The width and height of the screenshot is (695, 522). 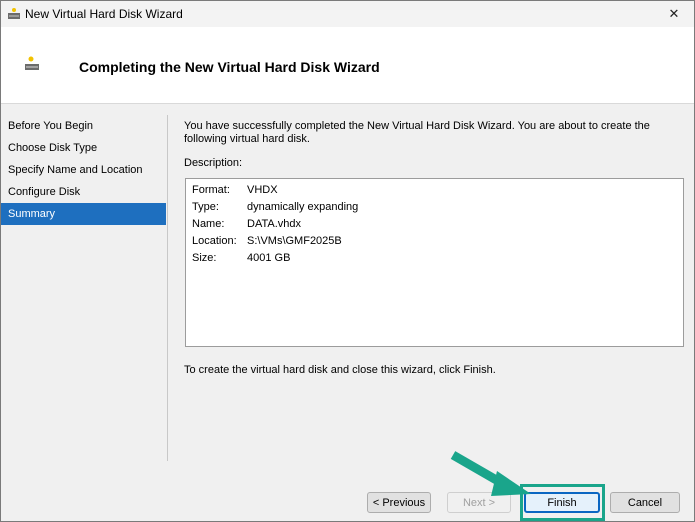 I want to click on nav-step-label: Choose Disk Type, so click(x=53, y=148).